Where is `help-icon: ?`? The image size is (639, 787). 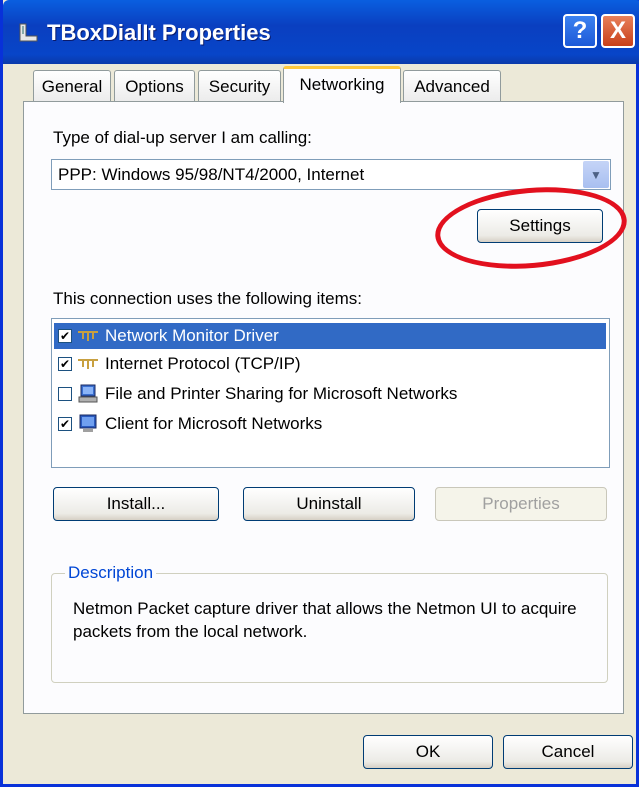 help-icon: ? is located at coordinates (580, 30).